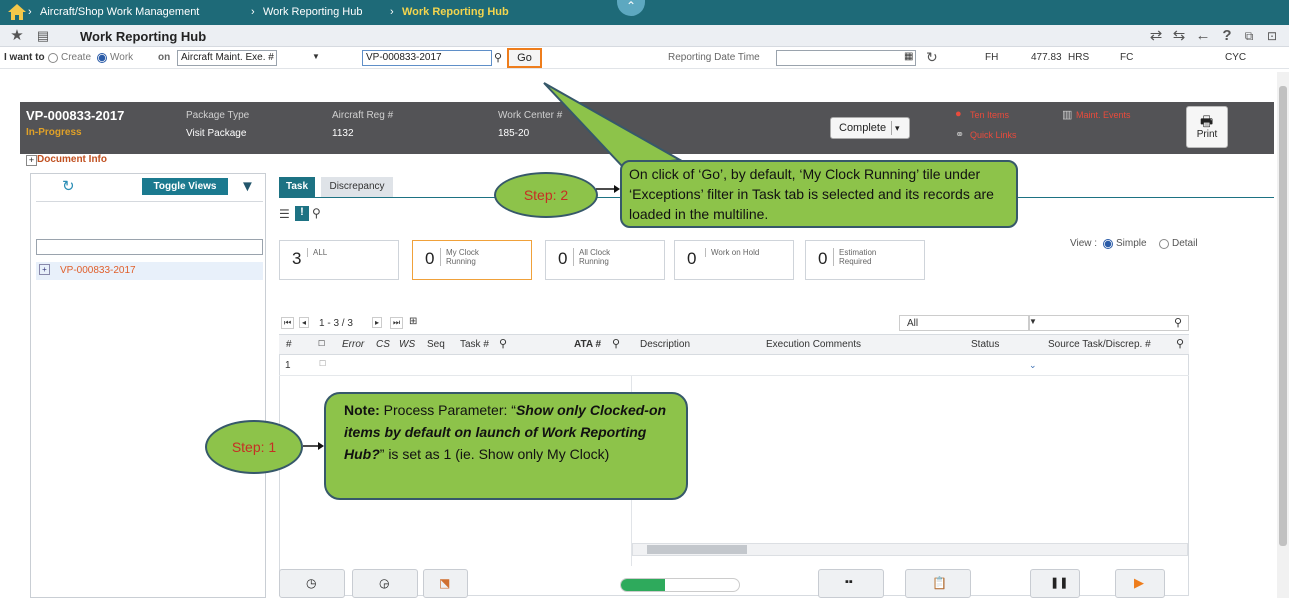 Image resolution: width=1289 pixels, height=598 pixels. Describe the element at coordinates (546, 195) in the screenshot. I see `step2-badge: Step: 2` at that location.